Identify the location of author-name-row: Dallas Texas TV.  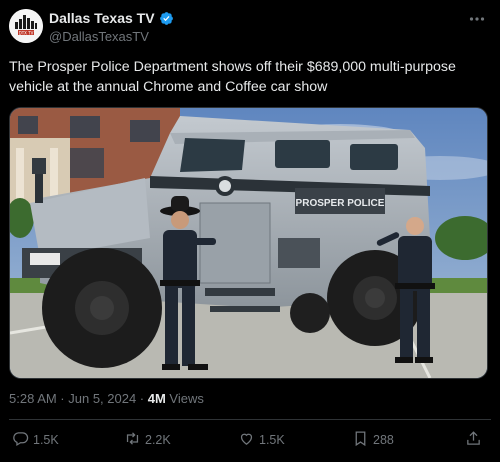
(111, 18).